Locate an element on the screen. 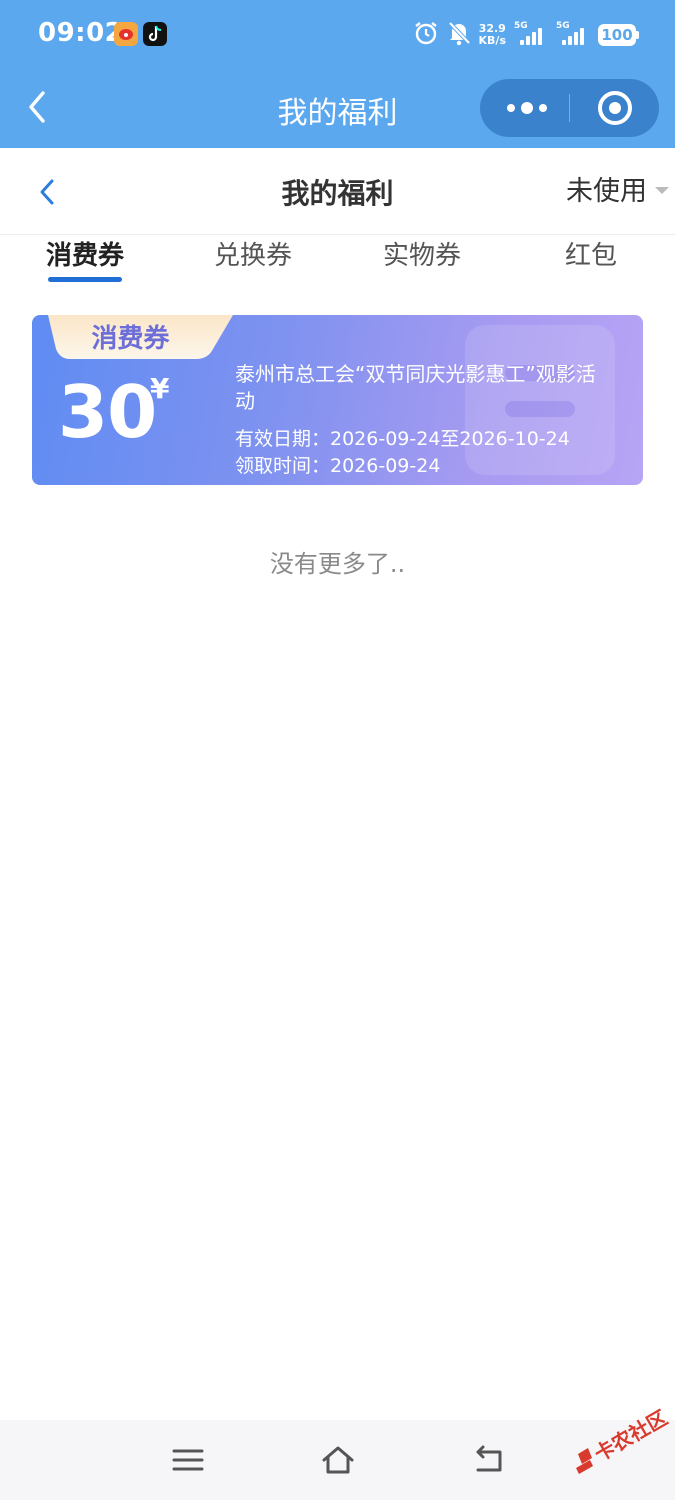  status-filter-dropdown: 未使用 is located at coordinates (617, 188).